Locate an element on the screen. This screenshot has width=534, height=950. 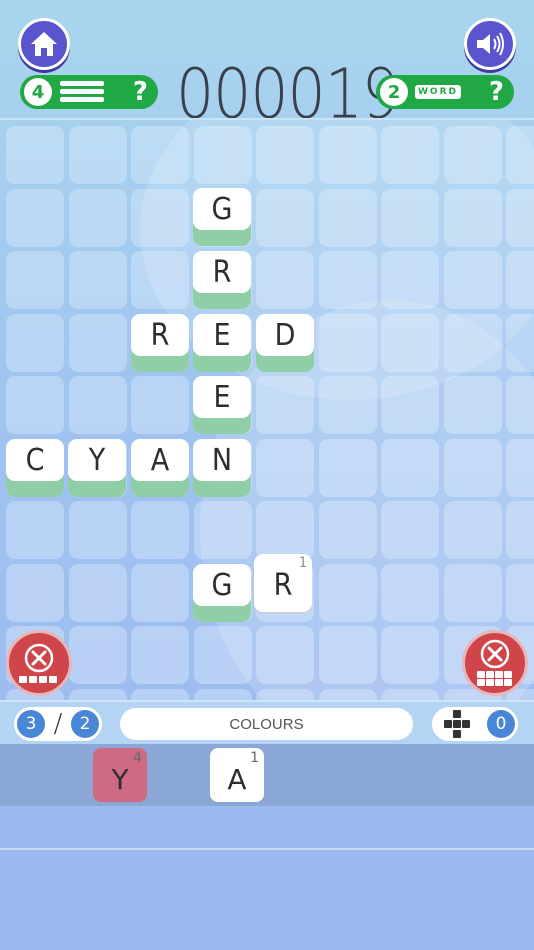
category-label: COLOURS is located at coordinates (266, 724).